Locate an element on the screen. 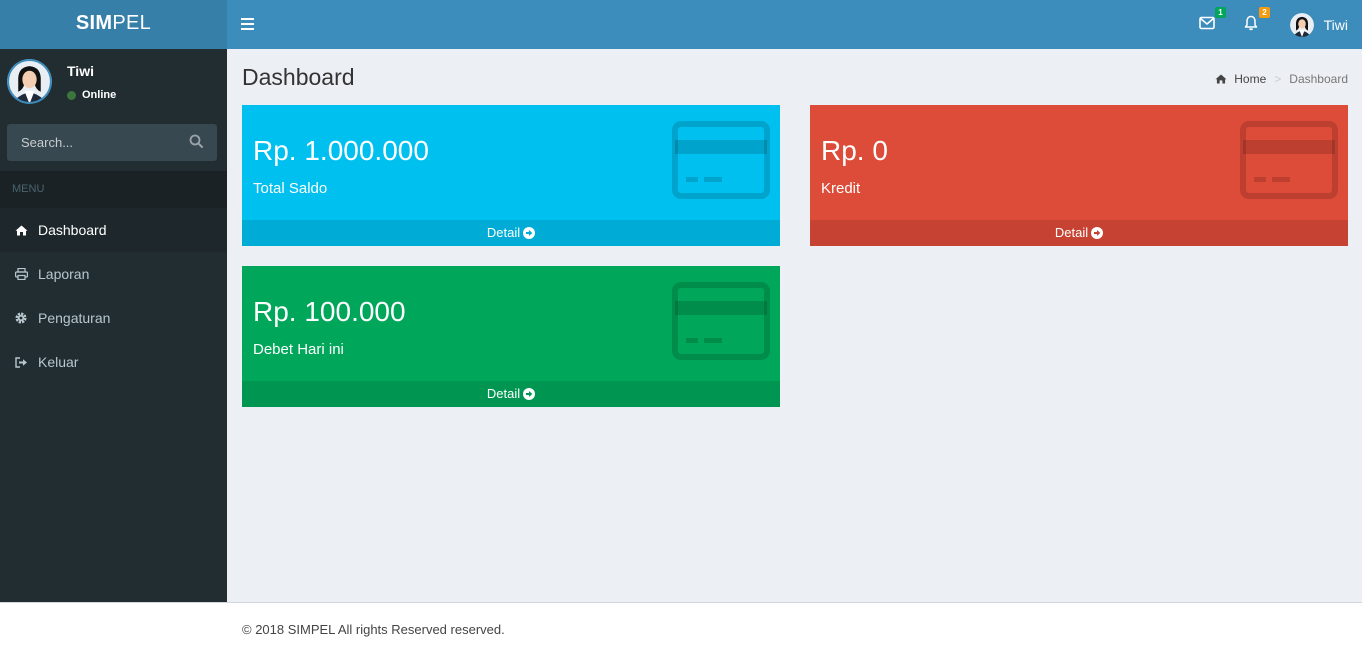  sidebar-item-label: Laporan is located at coordinates (64, 274).